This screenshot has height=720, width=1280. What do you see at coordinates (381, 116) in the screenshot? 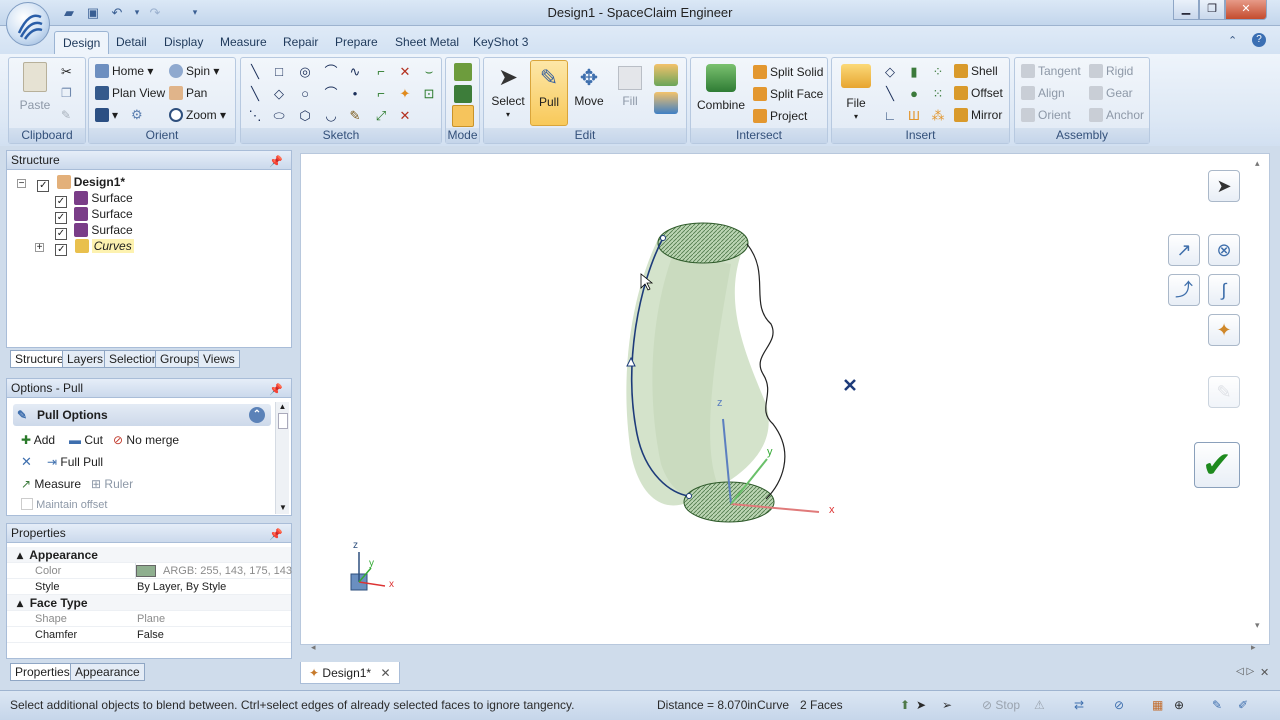
I see `scale-curve-icon: ⤢` at bounding box center [381, 116].